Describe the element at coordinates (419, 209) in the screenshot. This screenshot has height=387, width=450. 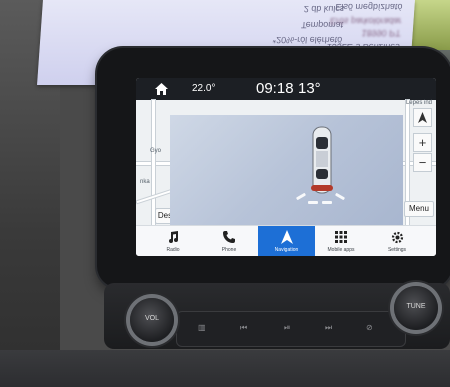
I see `menu-button: Menu` at that location.